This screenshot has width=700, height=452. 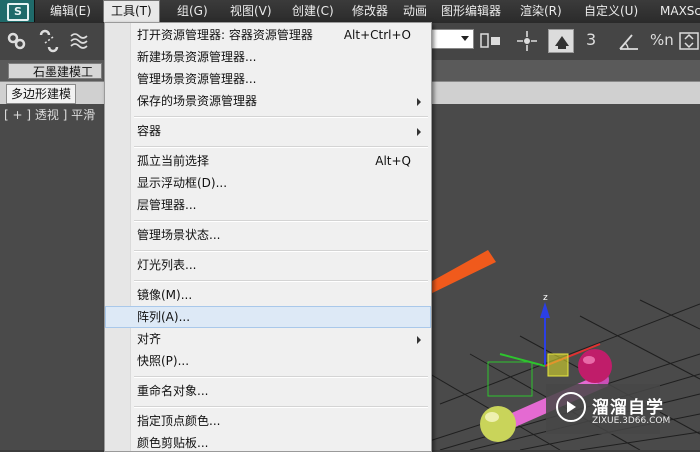 What do you see at coordinates (599, 41) in the screenshot?
I see `snaps-toggle-icon: 3` at bounding box center [599, 41].